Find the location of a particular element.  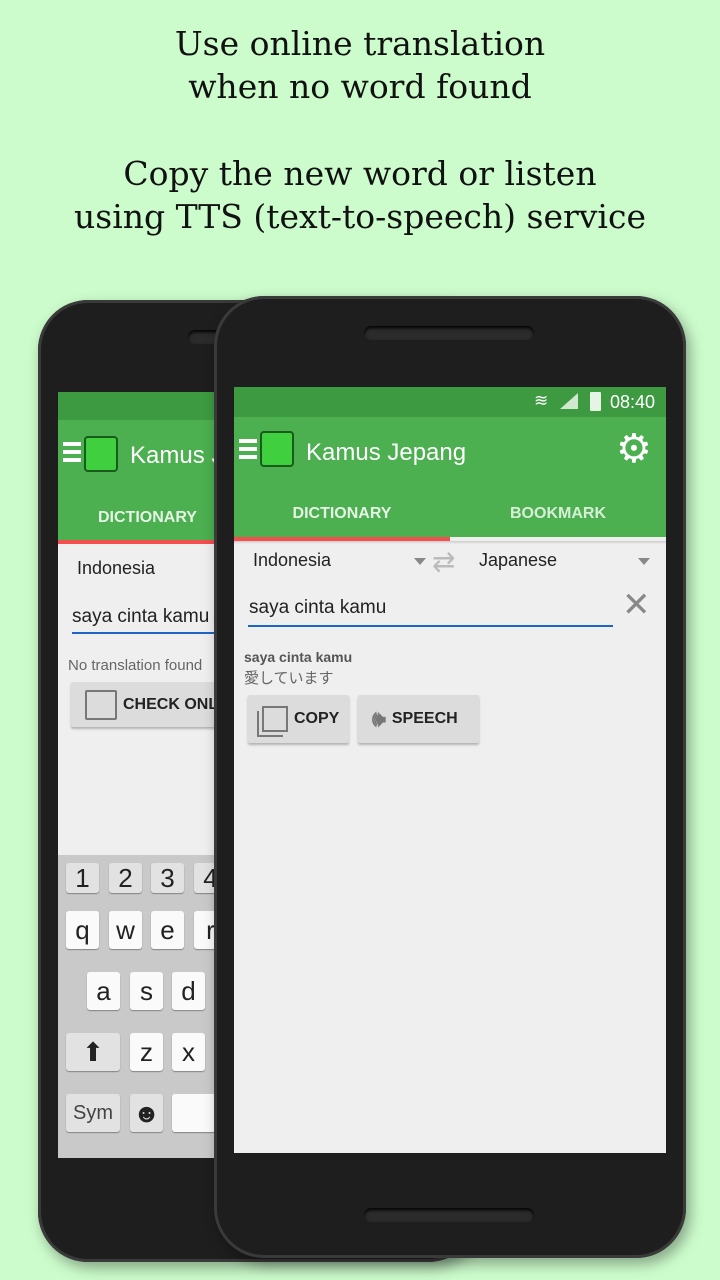

sym-key: Sym is located at coordinates (93, 1113).